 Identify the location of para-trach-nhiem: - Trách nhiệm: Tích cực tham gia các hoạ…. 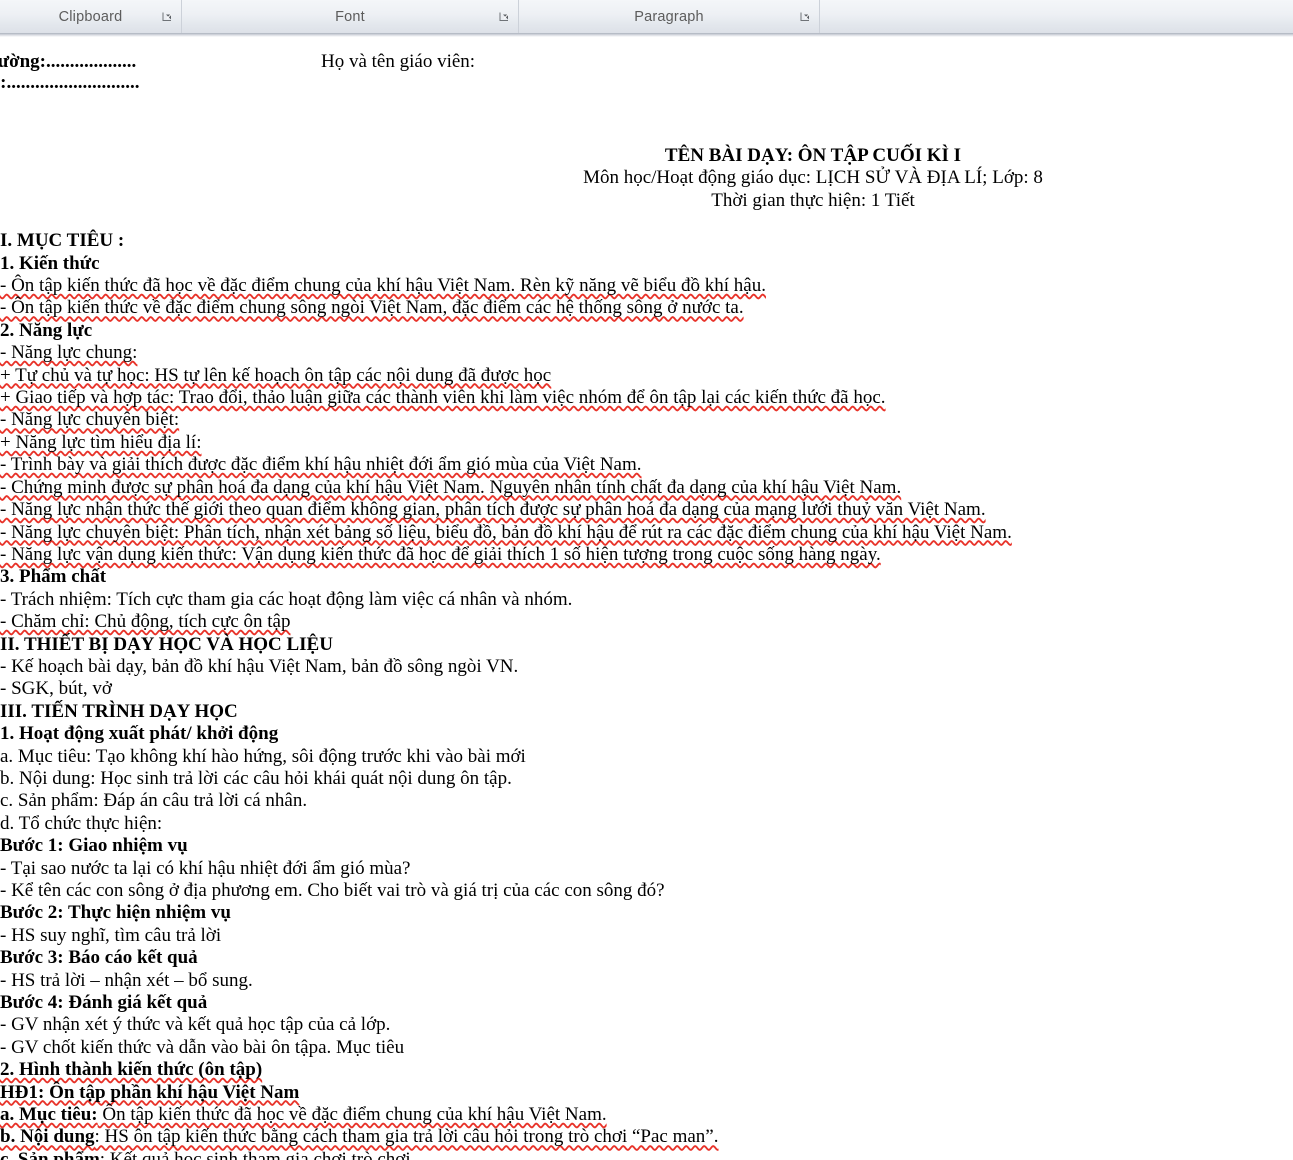
(286, 599).